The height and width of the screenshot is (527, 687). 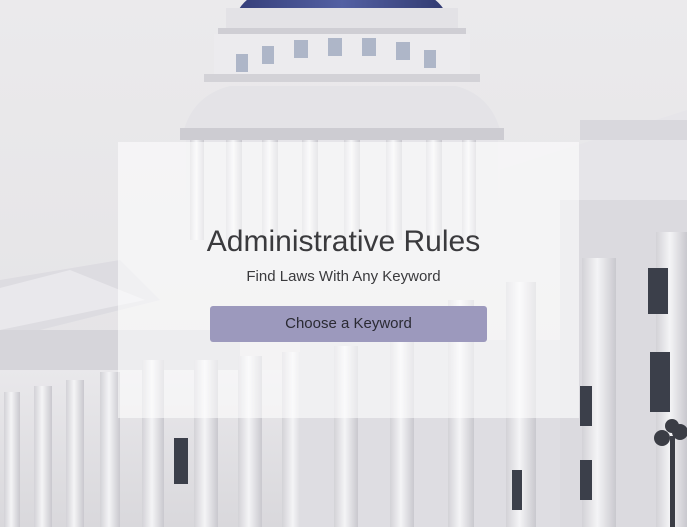 What do you see at coordinates (348, 324) in the screenshot?
I see `choose-keyword-button: Choose a Keyword` at bounding box center [348, 324].